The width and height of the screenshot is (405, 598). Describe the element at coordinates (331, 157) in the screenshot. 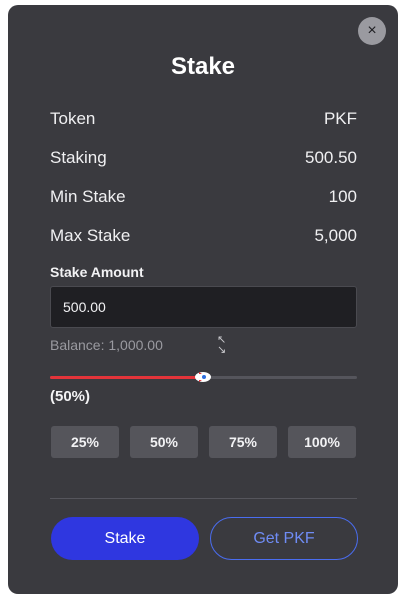

I see `info-value: 500.50` at that location.